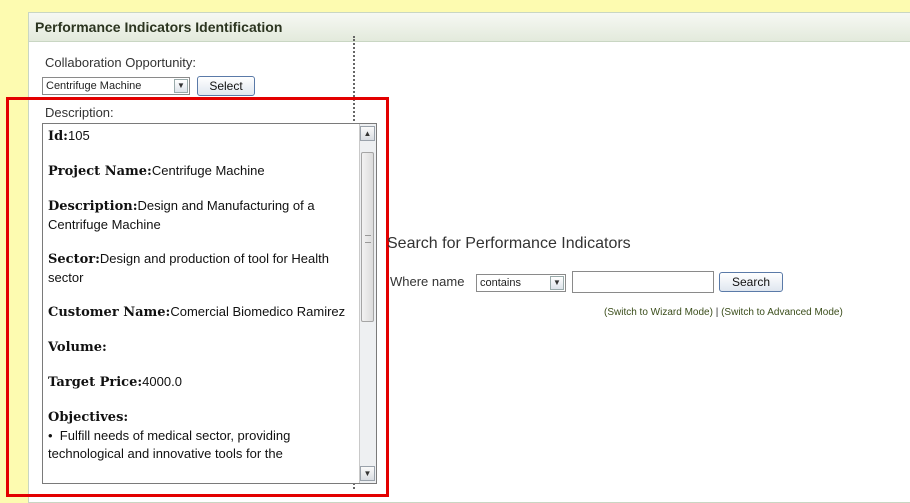 This screenshot has height=503, width=910. I want to click on project-name-value: Centrifuge Machine, so click(208, 170).